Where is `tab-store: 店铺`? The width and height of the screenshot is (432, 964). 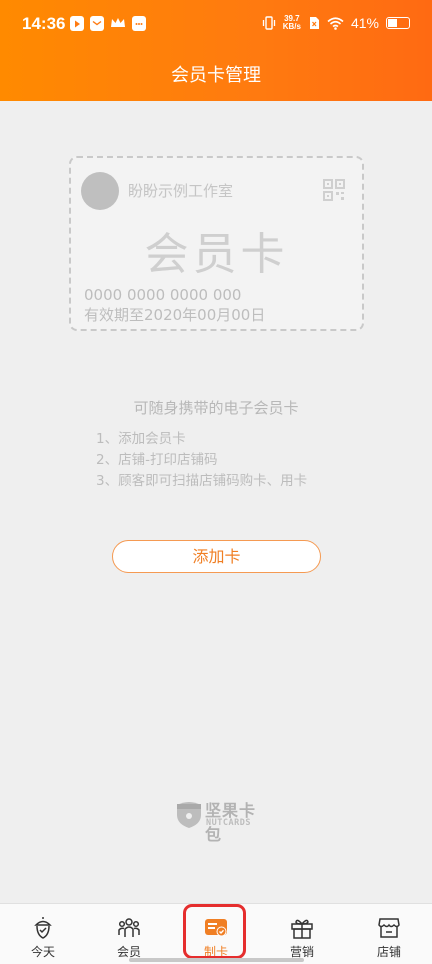 tab-store: 店铺 is located at coordinates (389, 934).